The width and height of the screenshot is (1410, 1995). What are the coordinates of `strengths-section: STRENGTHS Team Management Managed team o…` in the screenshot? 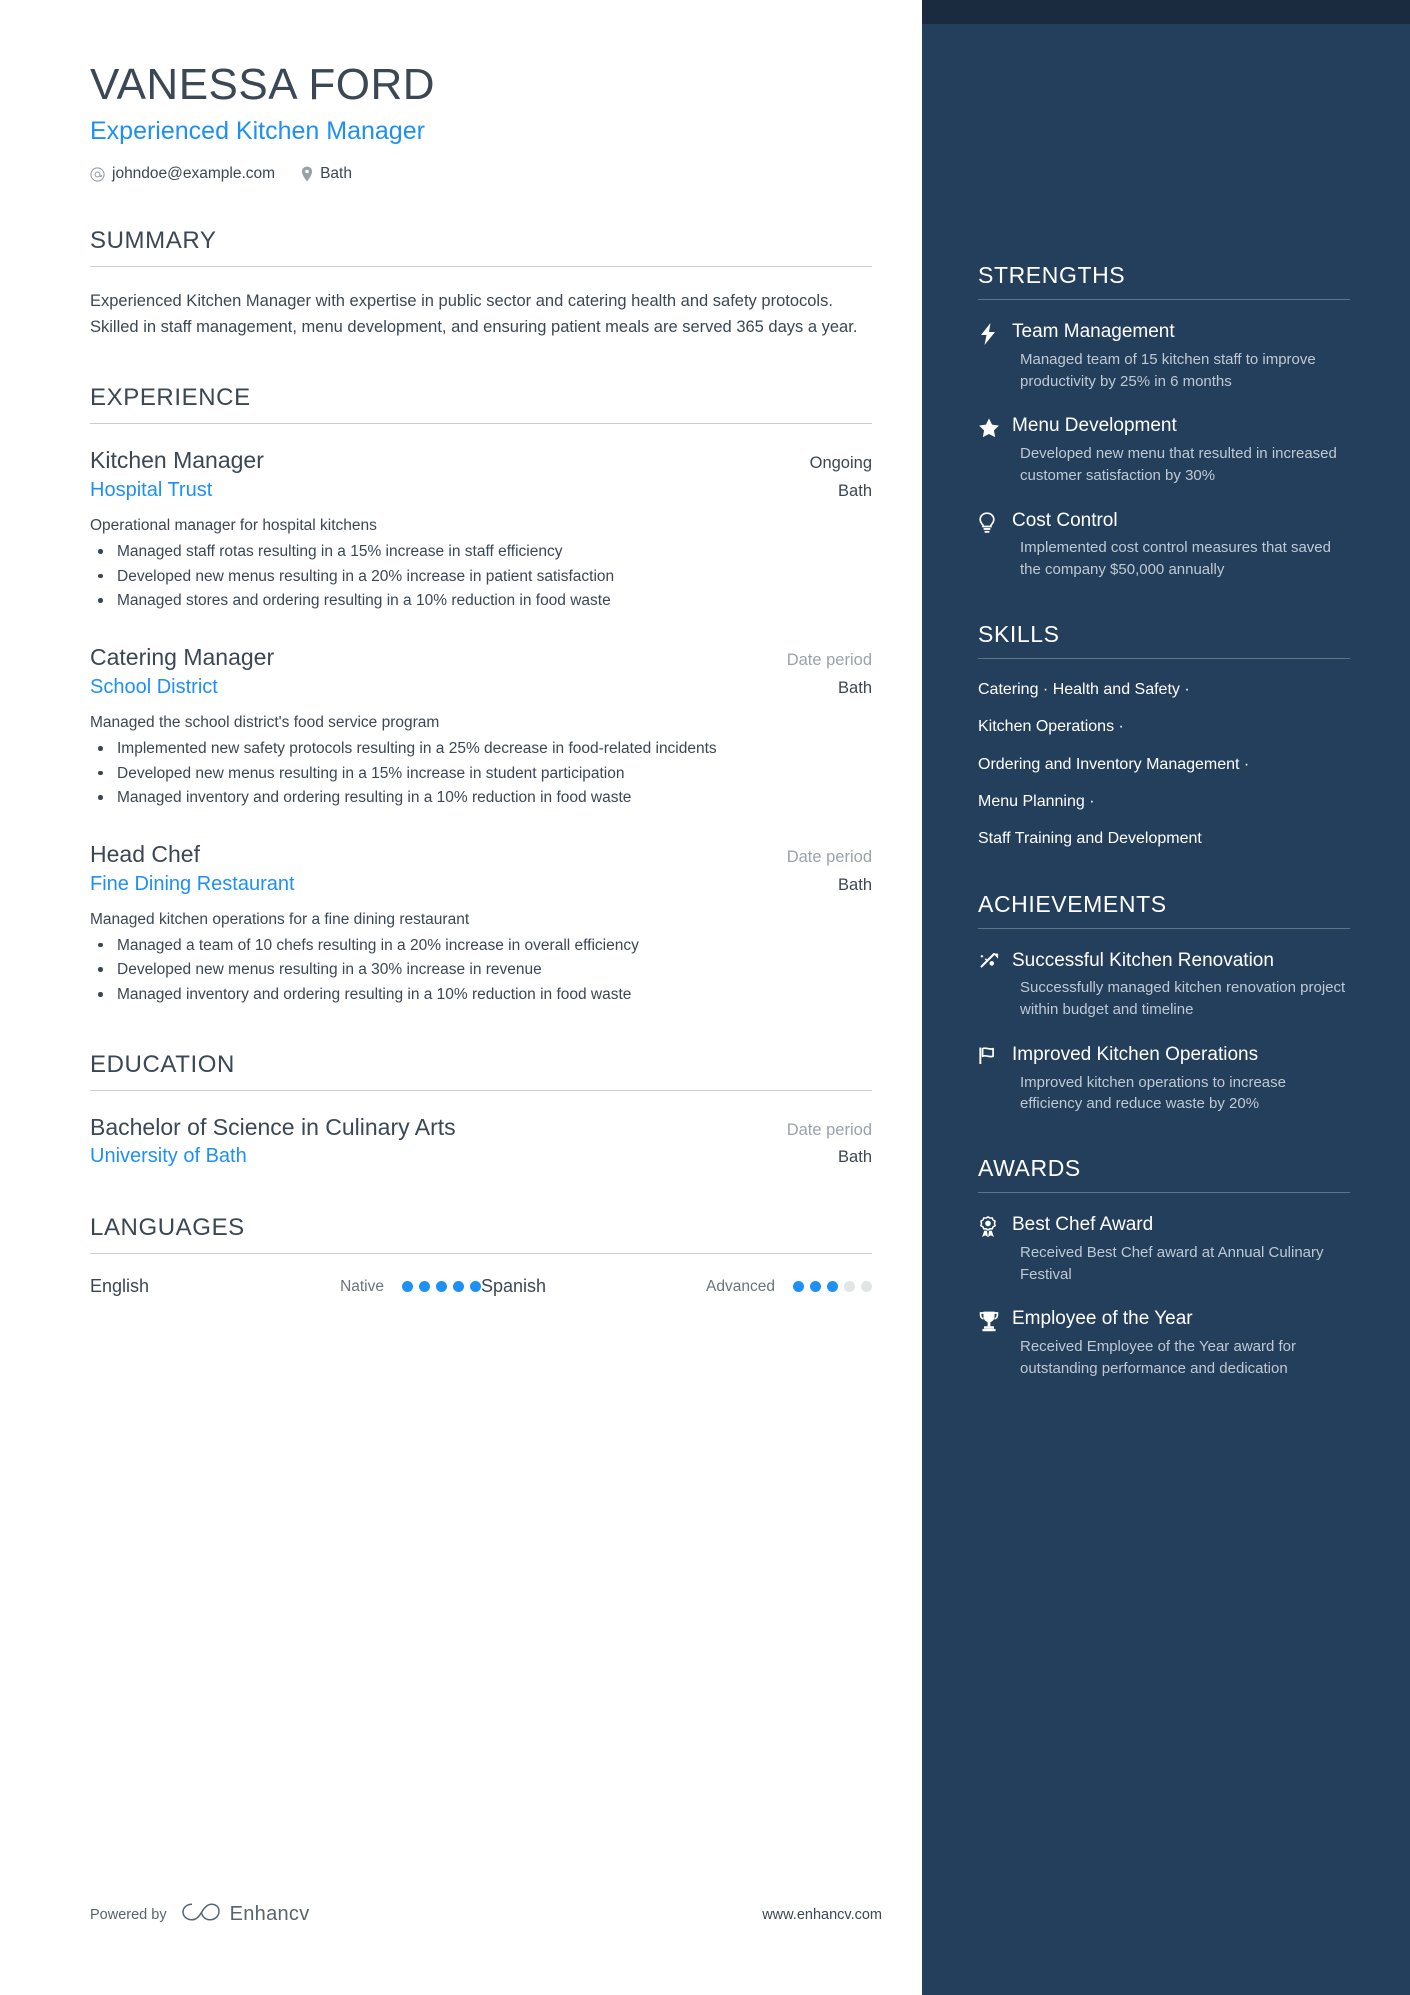 It's located at (1164, 421).